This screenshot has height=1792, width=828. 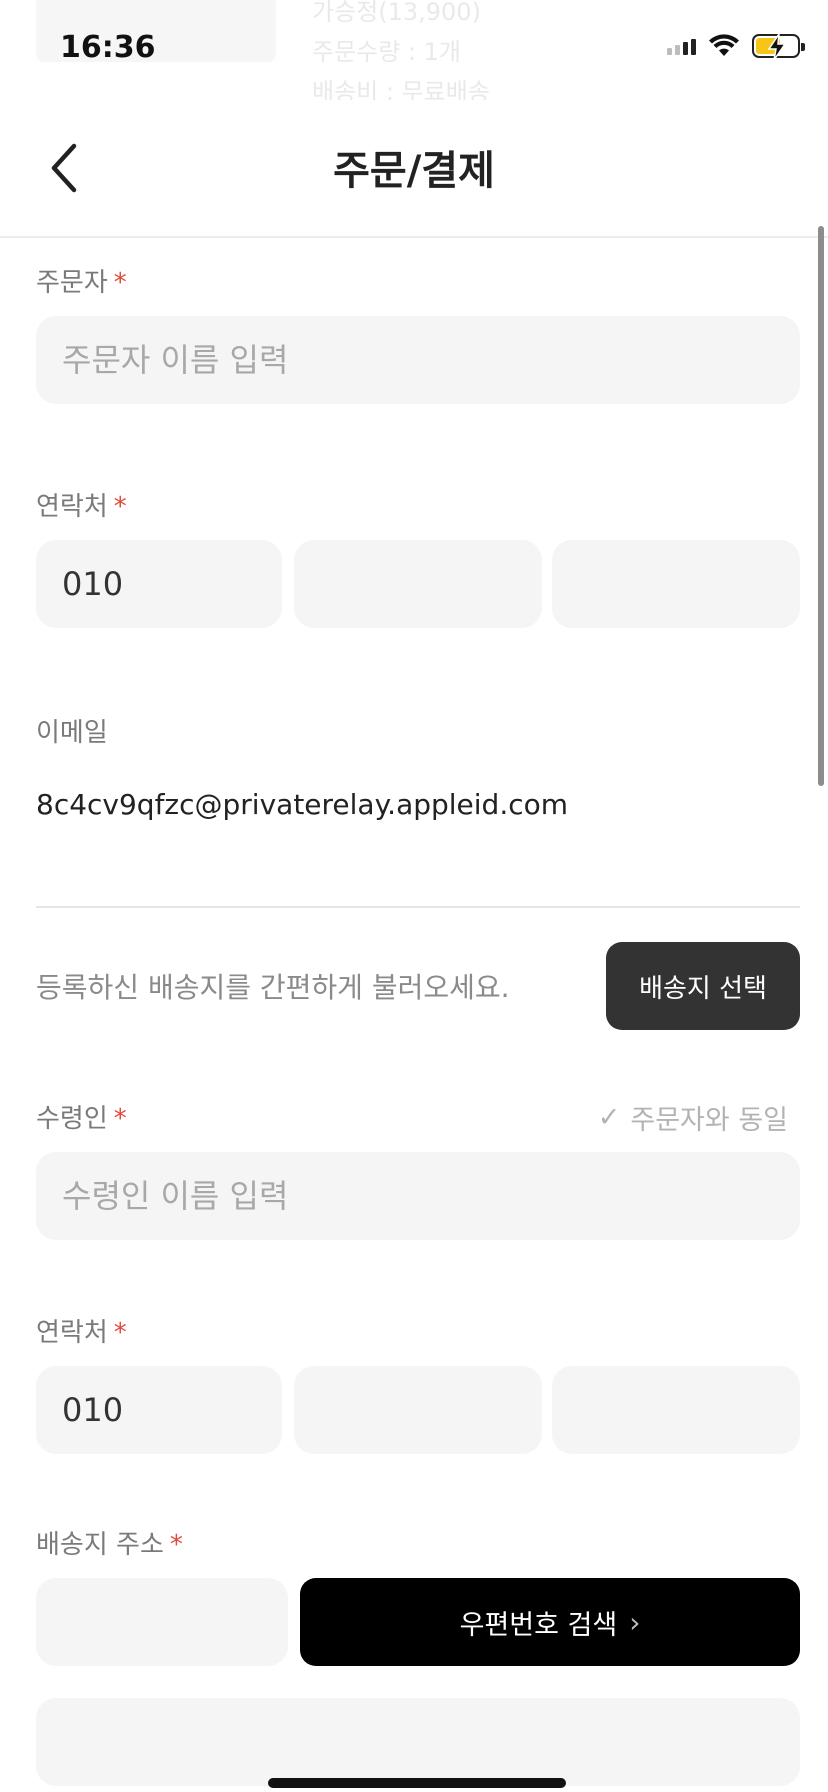 I want to click on status-icons, so click(x=736, y=47).